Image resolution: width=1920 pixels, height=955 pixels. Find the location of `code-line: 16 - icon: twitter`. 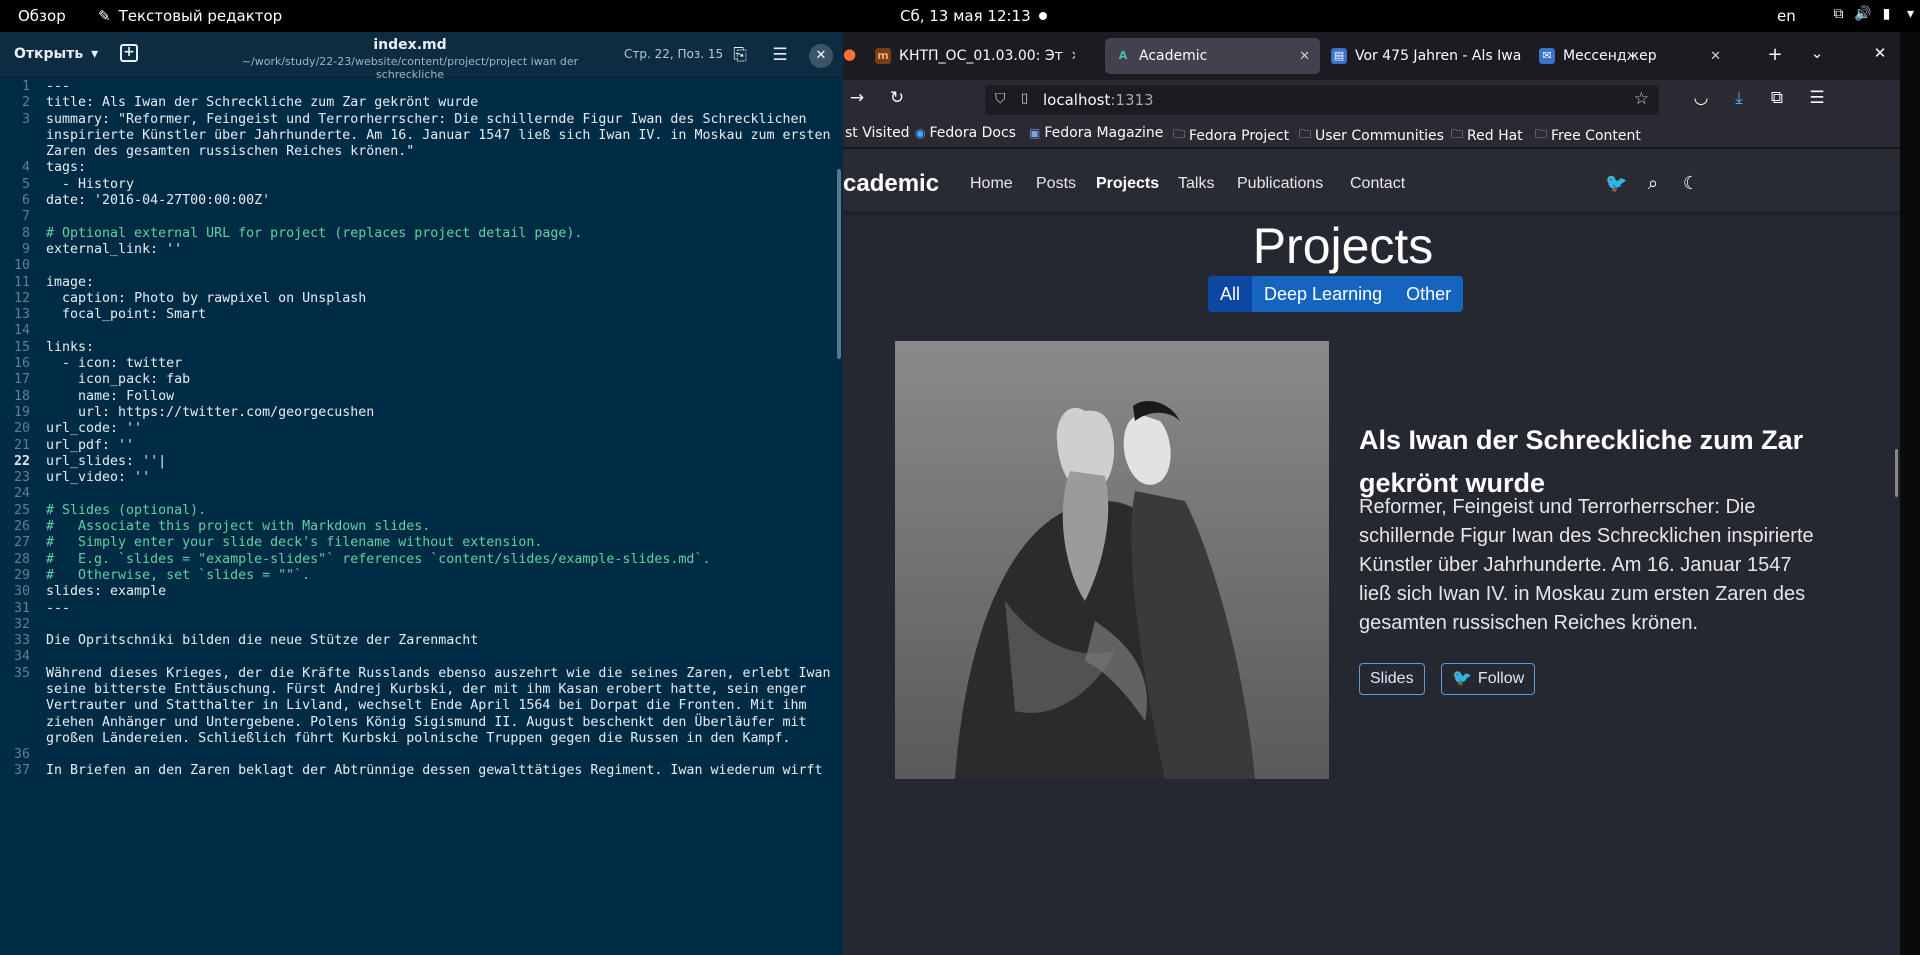

code-line: 16 - icon: twitter is located at coordinates (421, 364).